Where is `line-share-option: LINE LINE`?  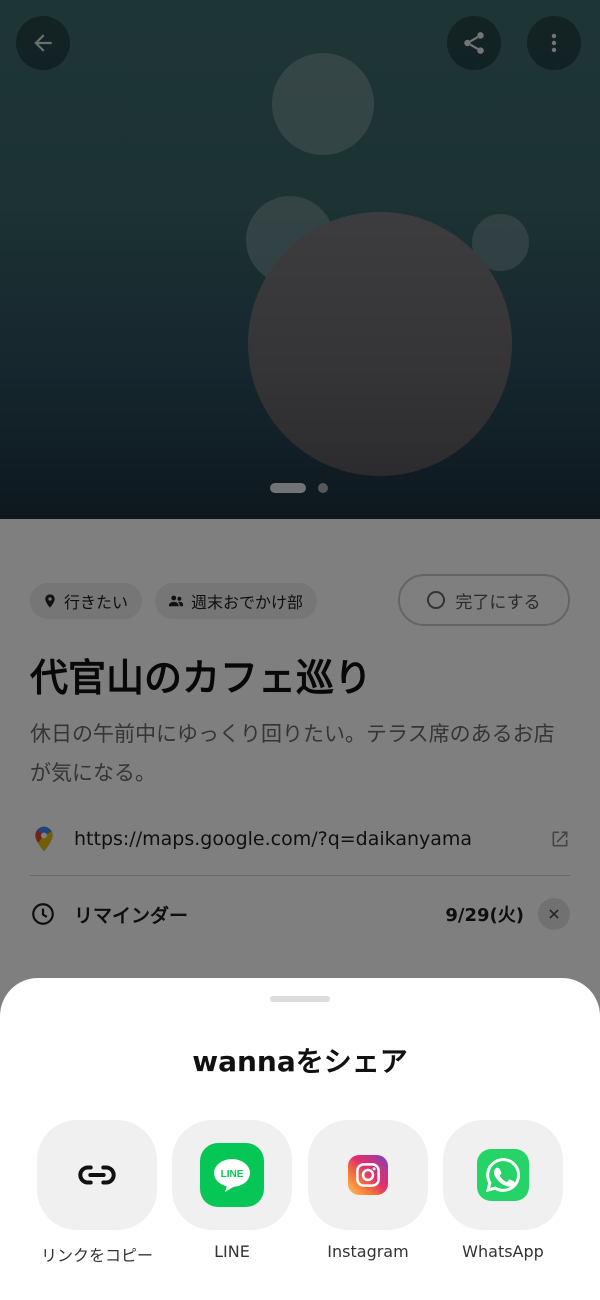 line-share-option: LINE LINE is located at coordinates (232, 1195).